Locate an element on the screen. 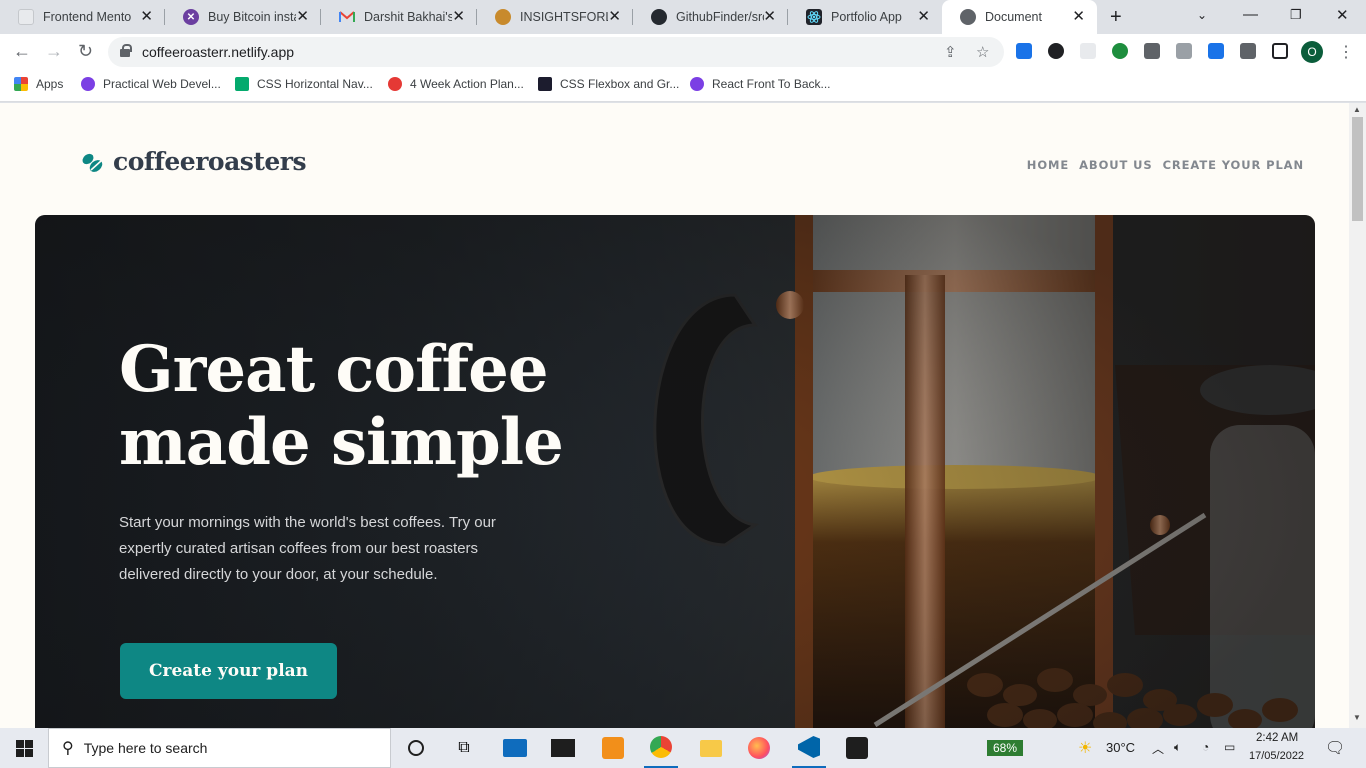 The image size is (1366, 768). scroll-down-icon: ▼ is located at coordinates (1357, 717).